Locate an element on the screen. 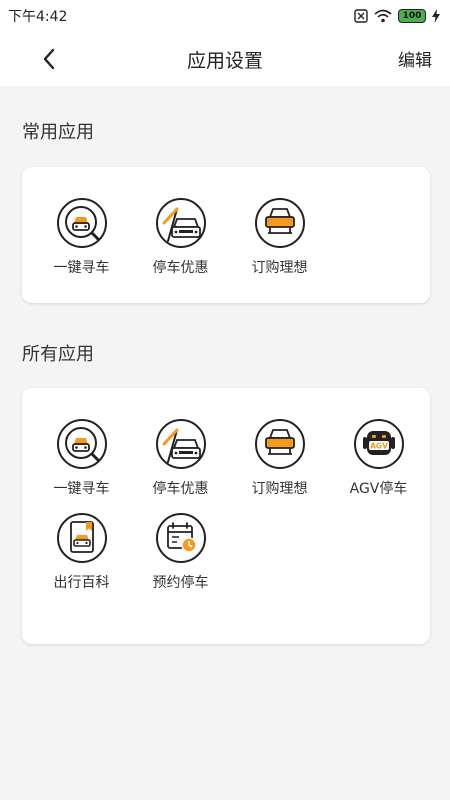  common-apps-grid: 一键寻车 停车优惠 订购理想 is located at coordinates (226, 222).